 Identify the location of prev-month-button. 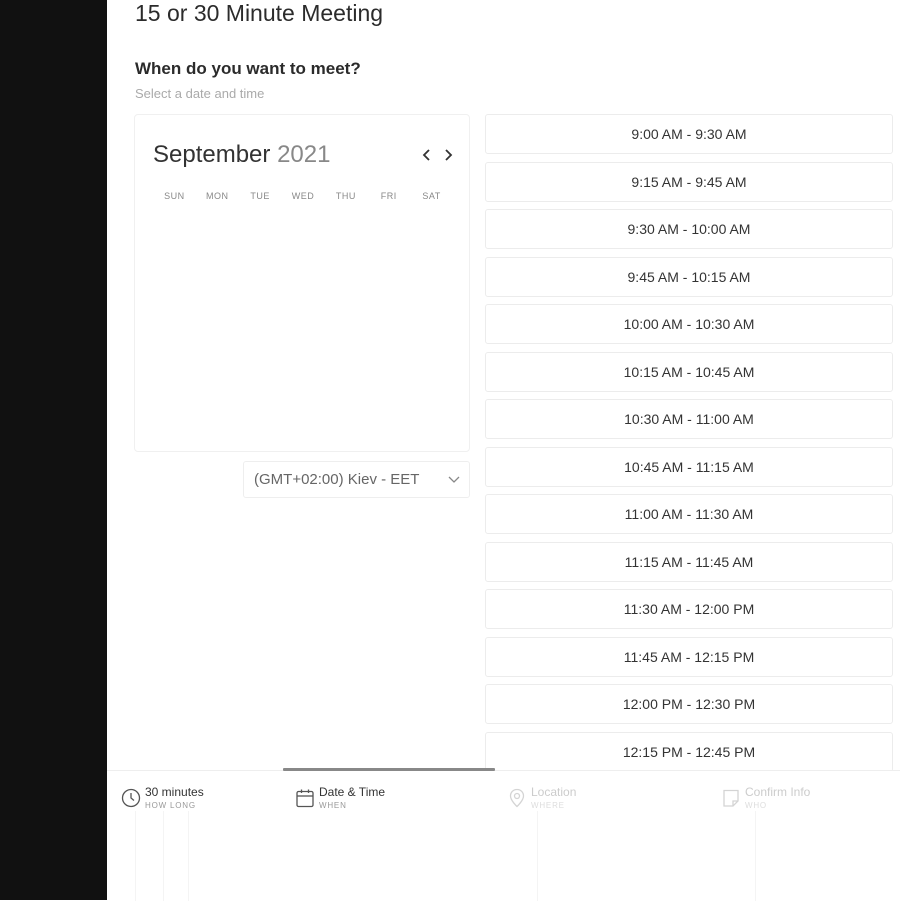
(427, 155).